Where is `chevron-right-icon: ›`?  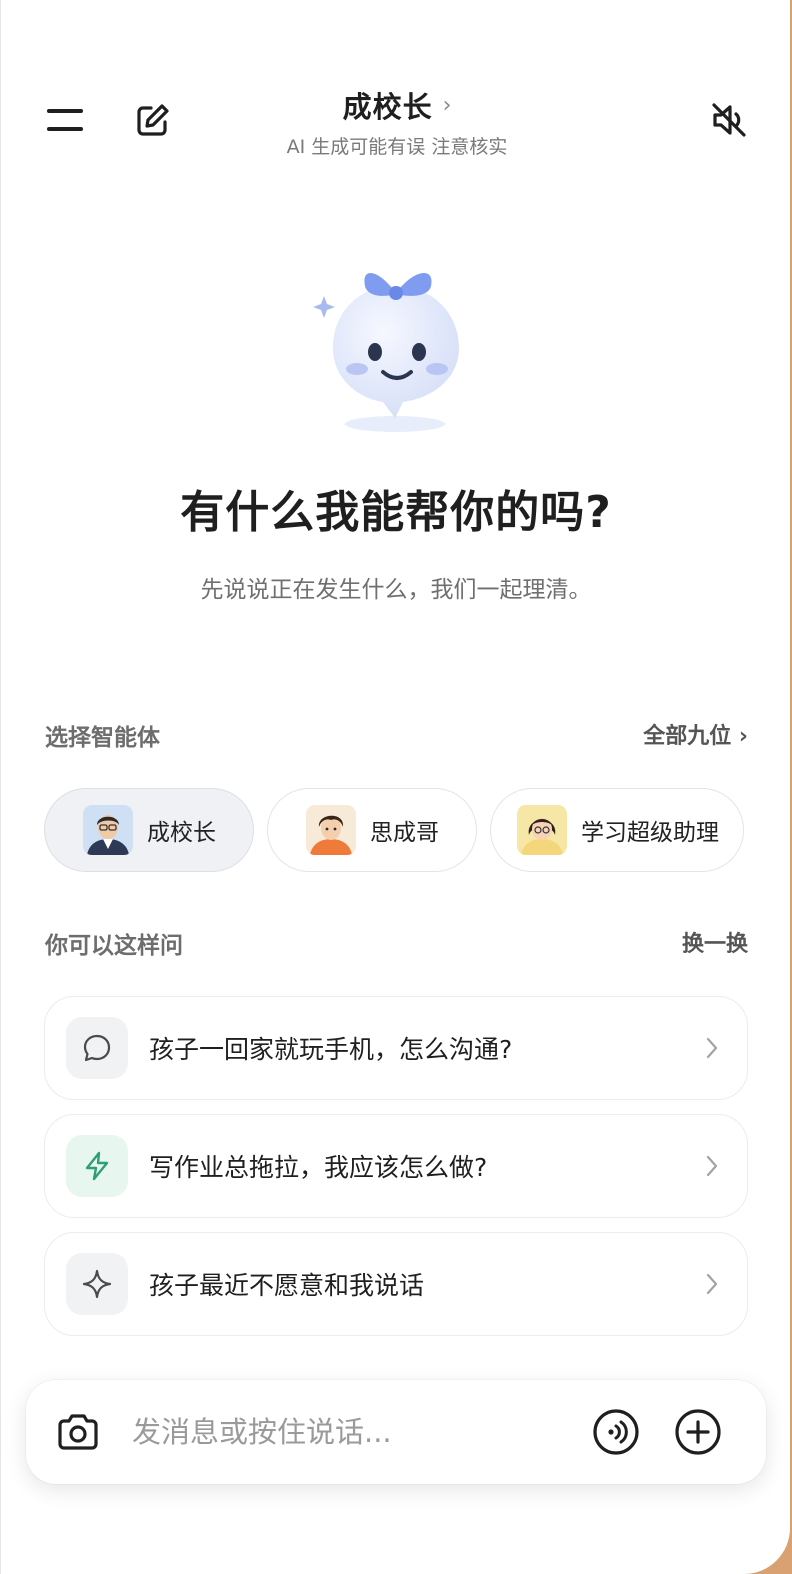 chevron-right-icon: › is located at coordinates (447, 105).